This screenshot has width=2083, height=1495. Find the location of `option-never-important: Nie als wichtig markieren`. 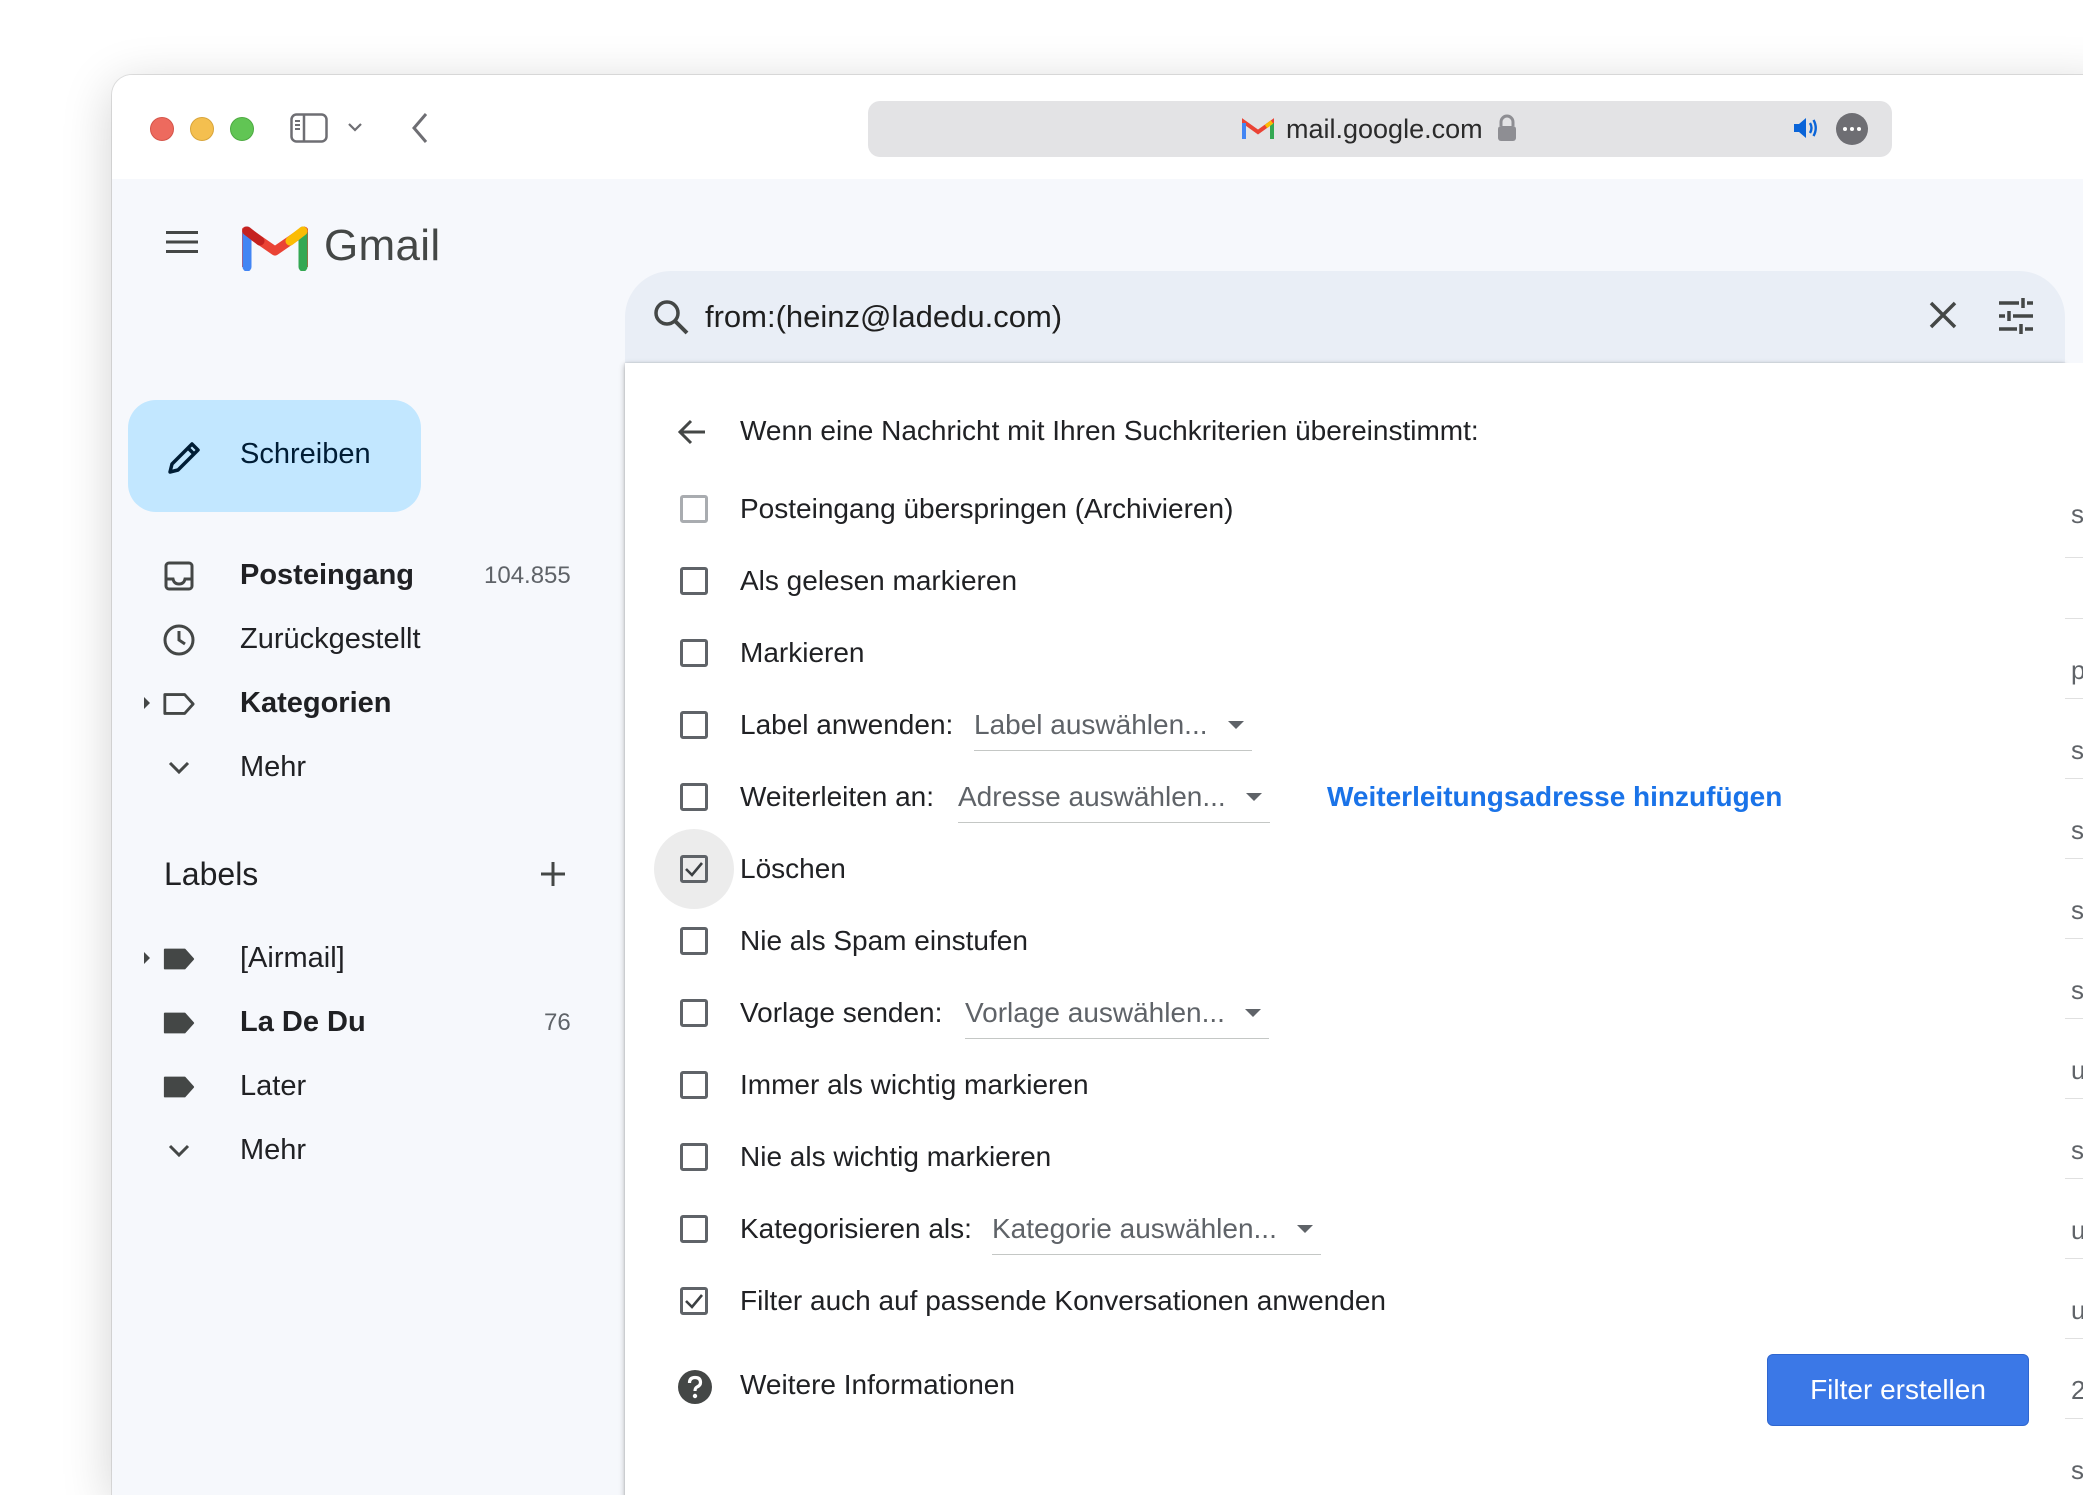

option-never-important: Nie als wichtig markieren is located at coordinates (1345, 1159).